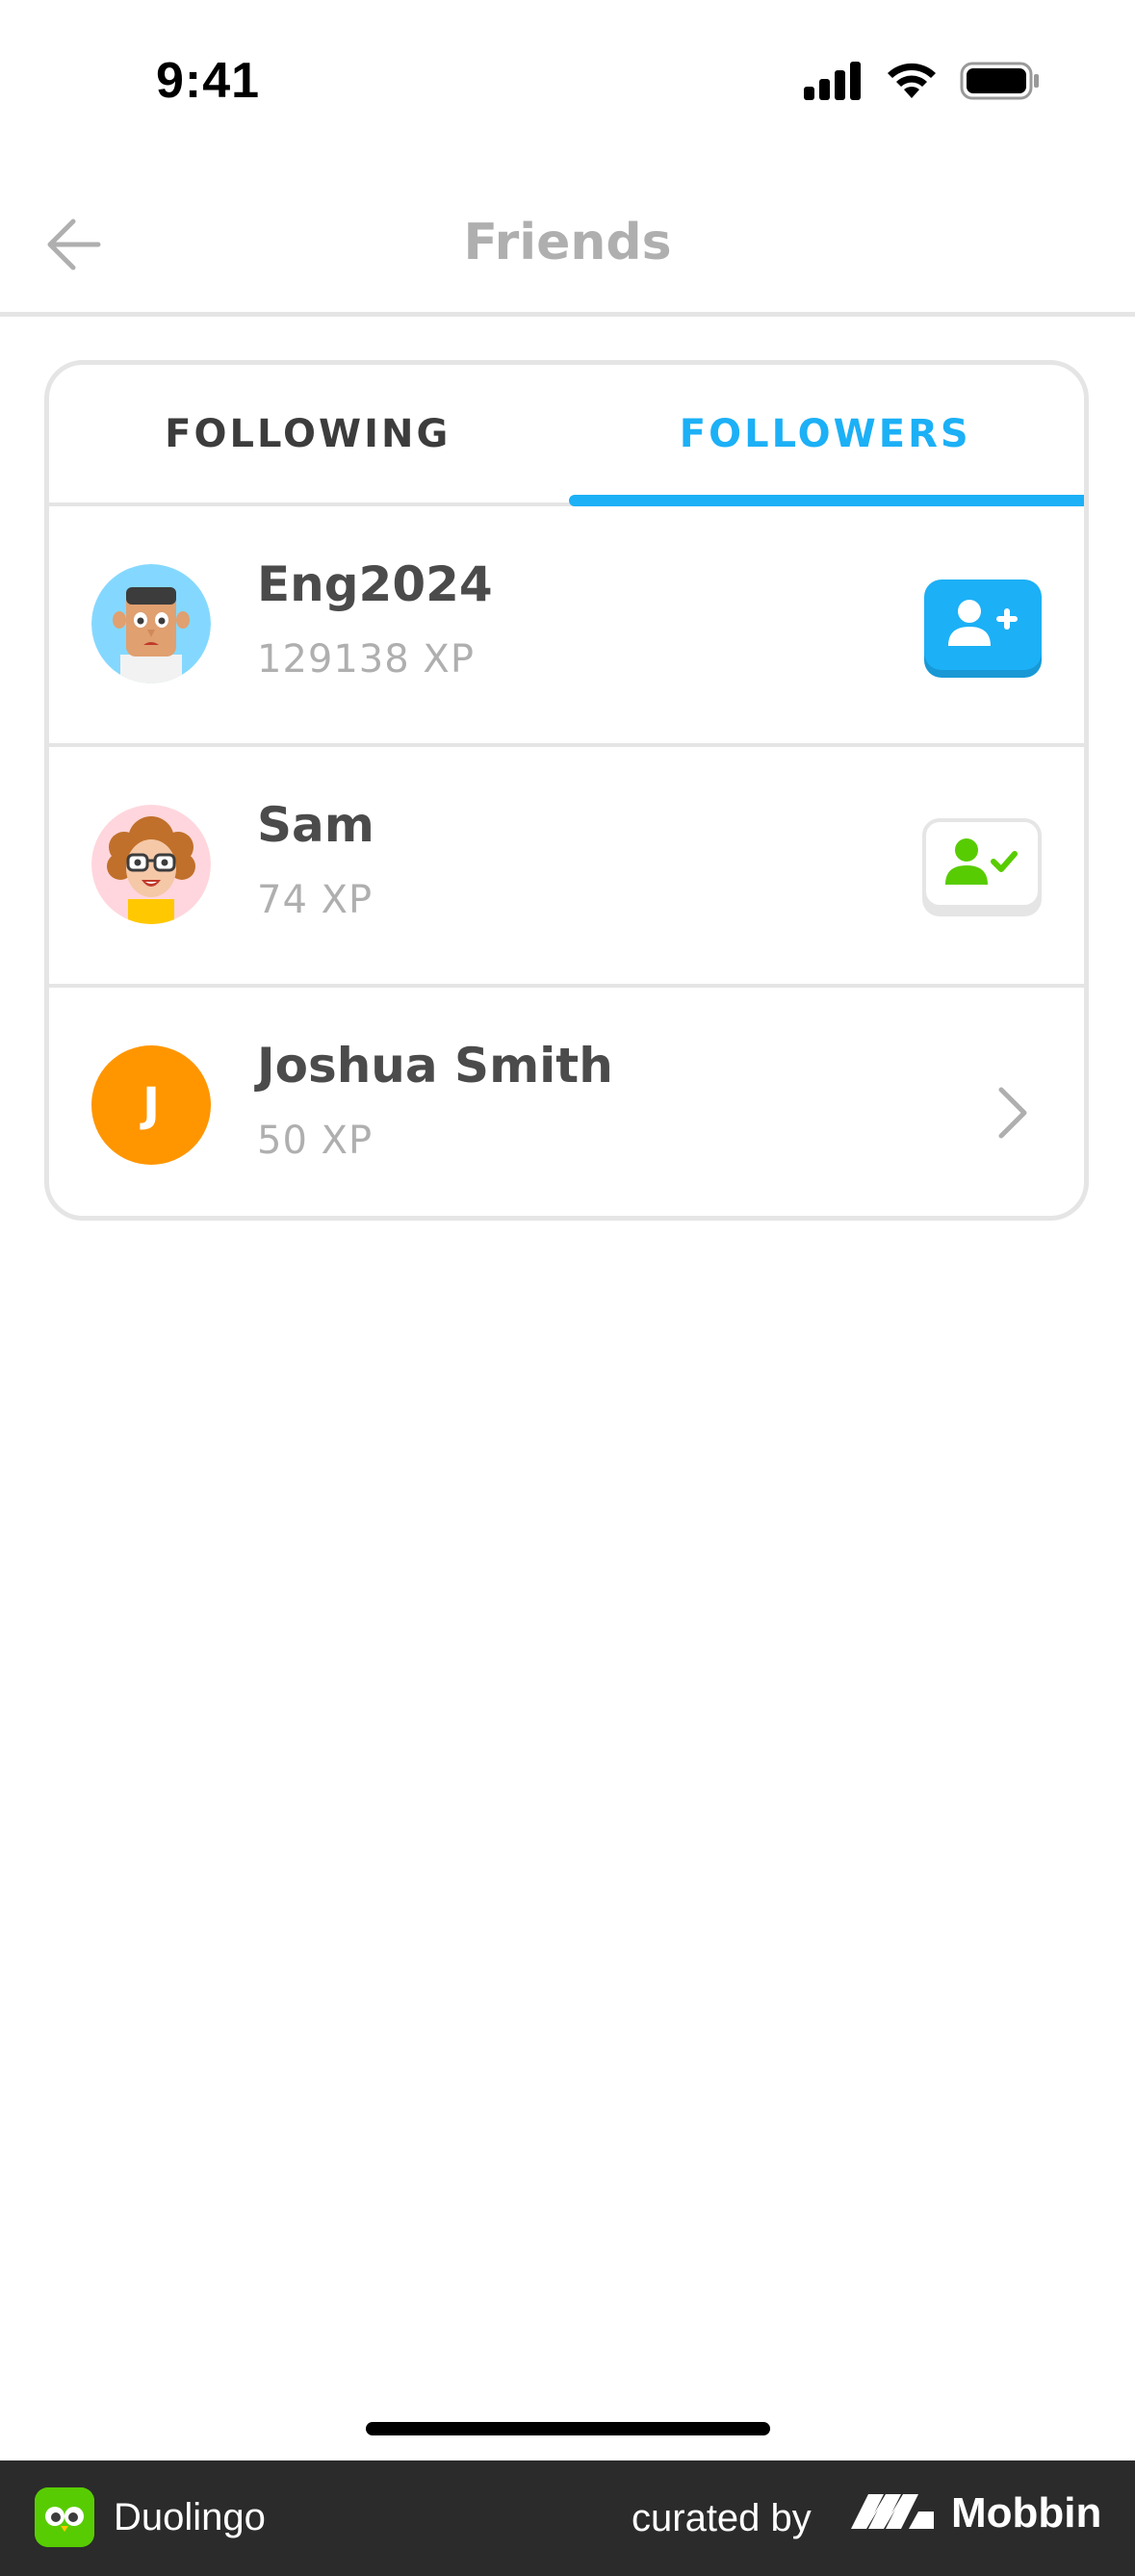 The image size is (1135, 2576). Describe the element at coordinates (826, 501) in the screenshot. I see `active-tab-indicator` at that location.